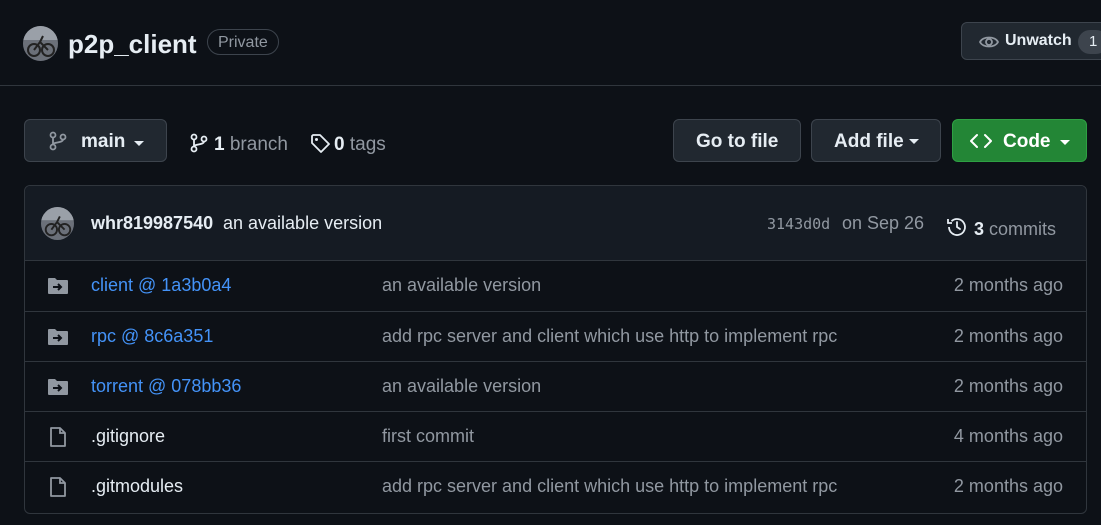  Describe the element at coordinates (1008, 436) in the screenshot. I see `file-age: 4 months ago` at that location.